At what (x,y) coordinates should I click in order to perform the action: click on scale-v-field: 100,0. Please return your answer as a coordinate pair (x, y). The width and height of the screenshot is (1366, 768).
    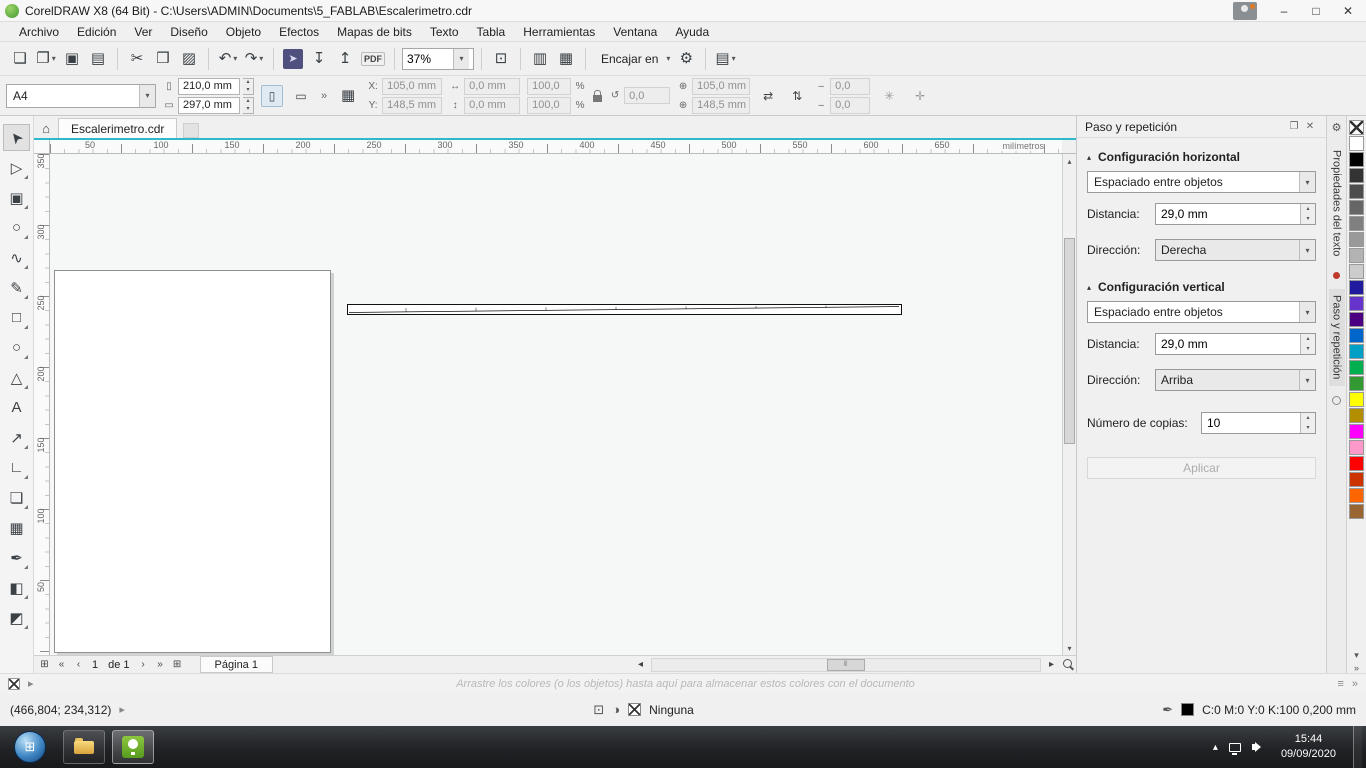
    Looking at the image, I should click on (549, 105).